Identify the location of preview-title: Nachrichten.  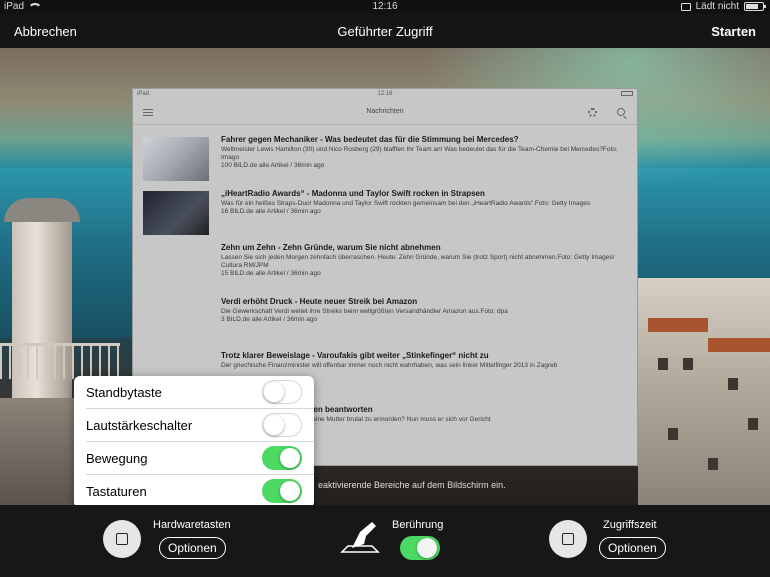
(385, 111).